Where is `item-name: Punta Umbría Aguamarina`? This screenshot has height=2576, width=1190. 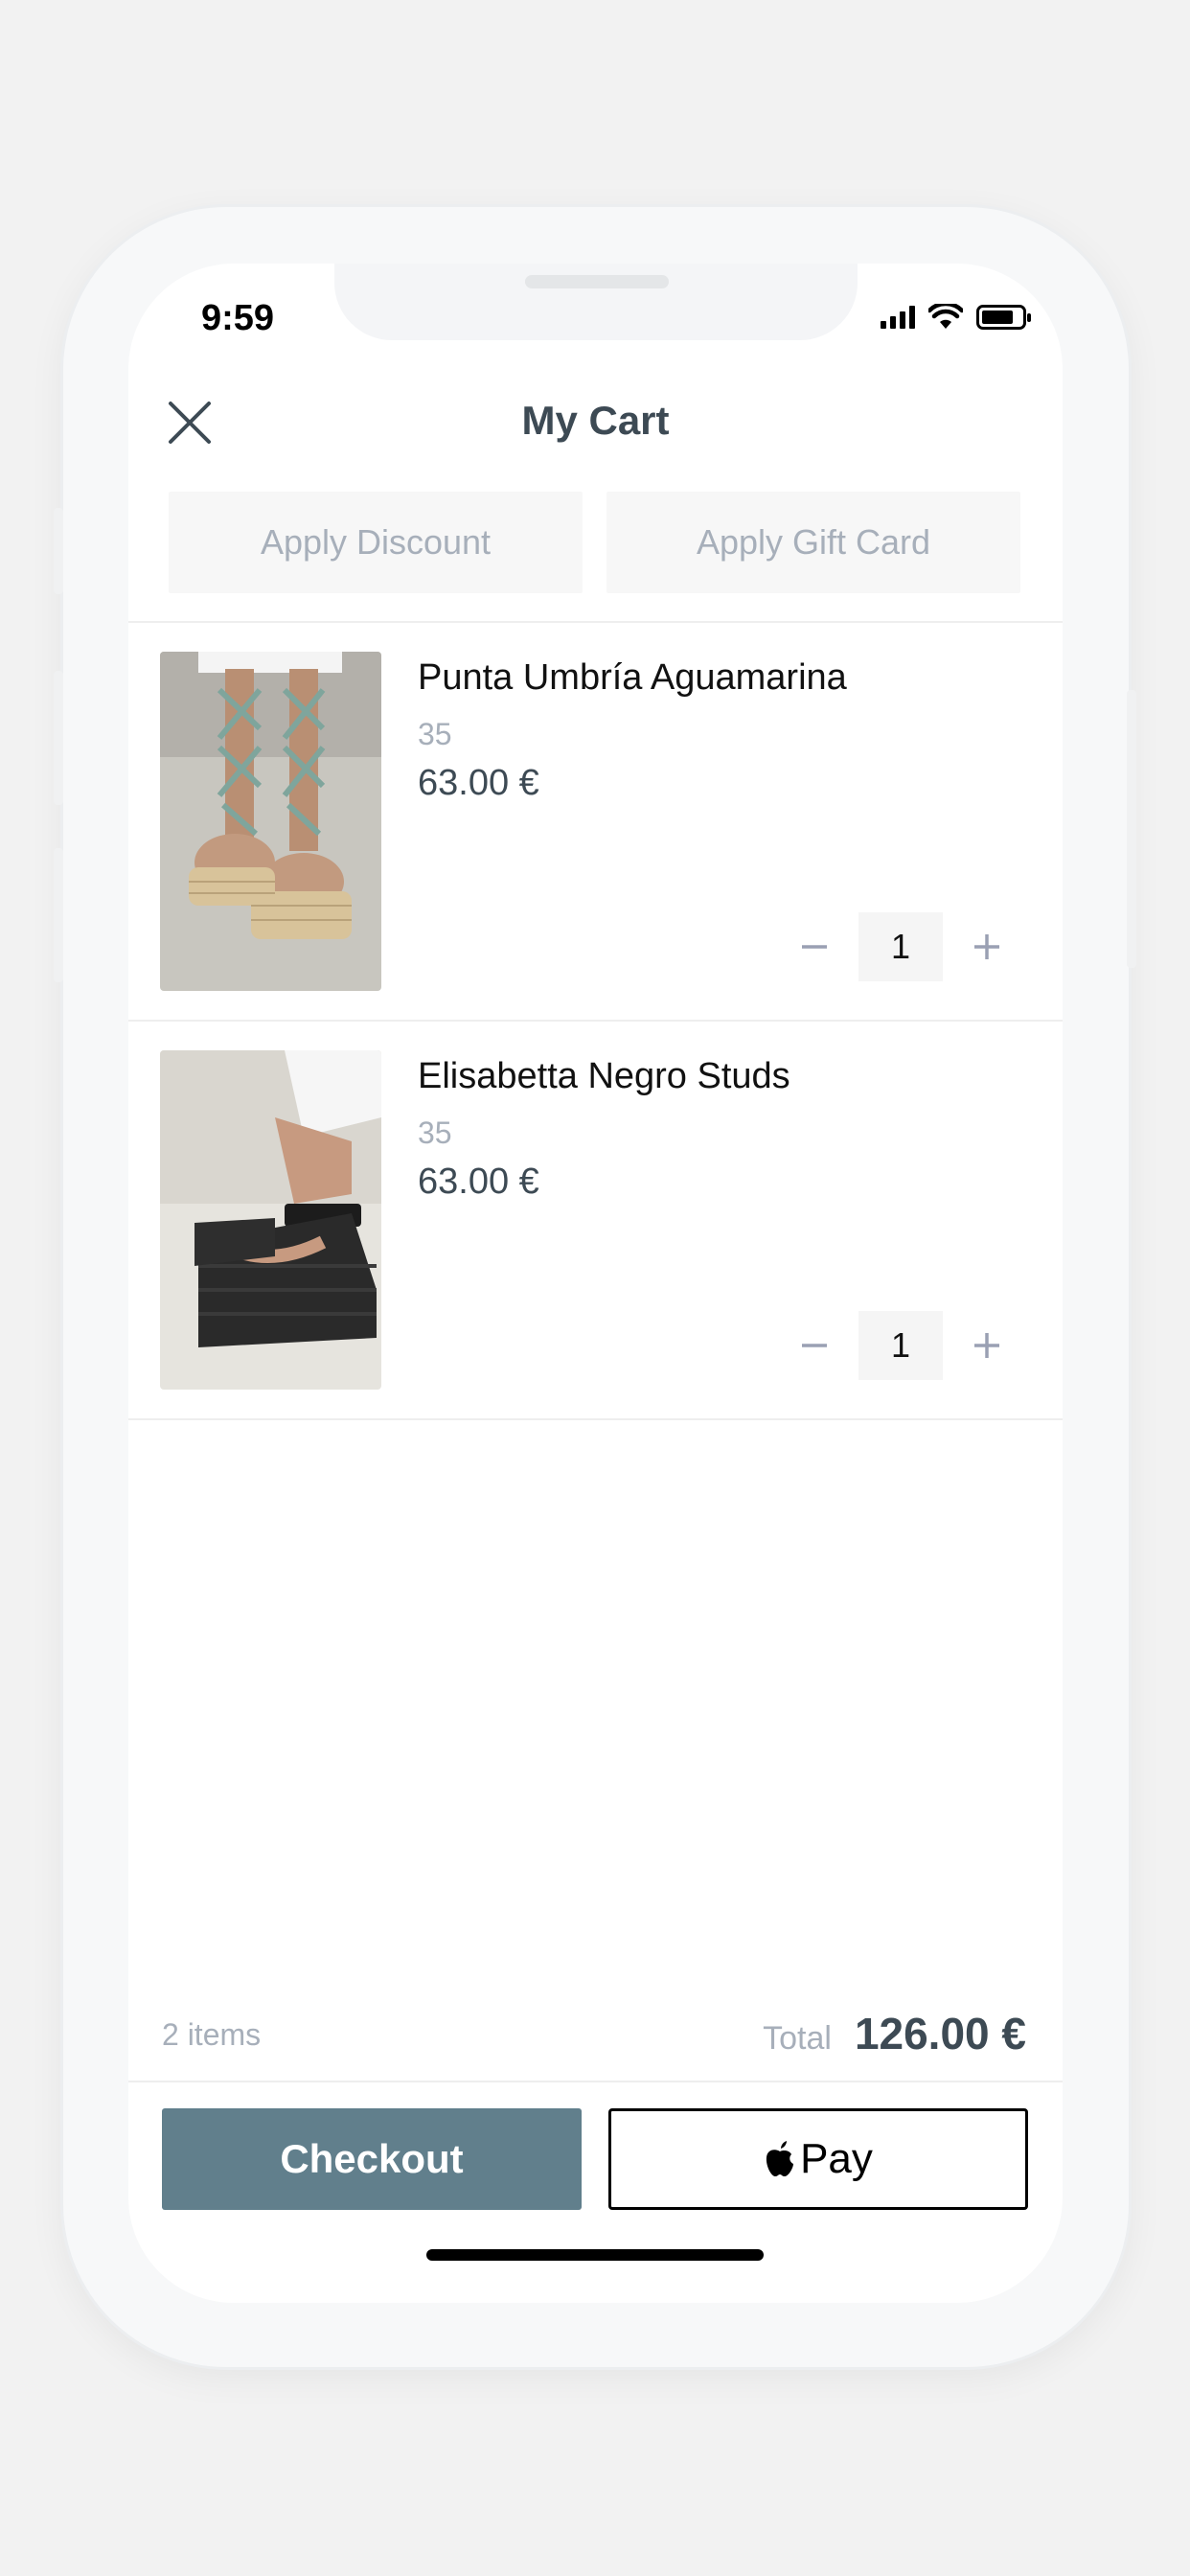
item-name: Punta Umbría Aguamarina is located at coordinates (633, 678).